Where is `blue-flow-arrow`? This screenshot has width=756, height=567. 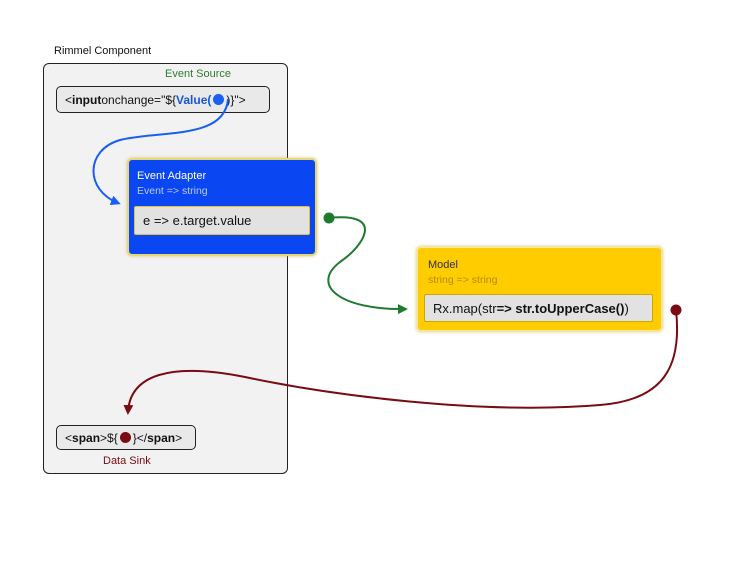 blue-flow-arrow is located at coordinates (160, 152).